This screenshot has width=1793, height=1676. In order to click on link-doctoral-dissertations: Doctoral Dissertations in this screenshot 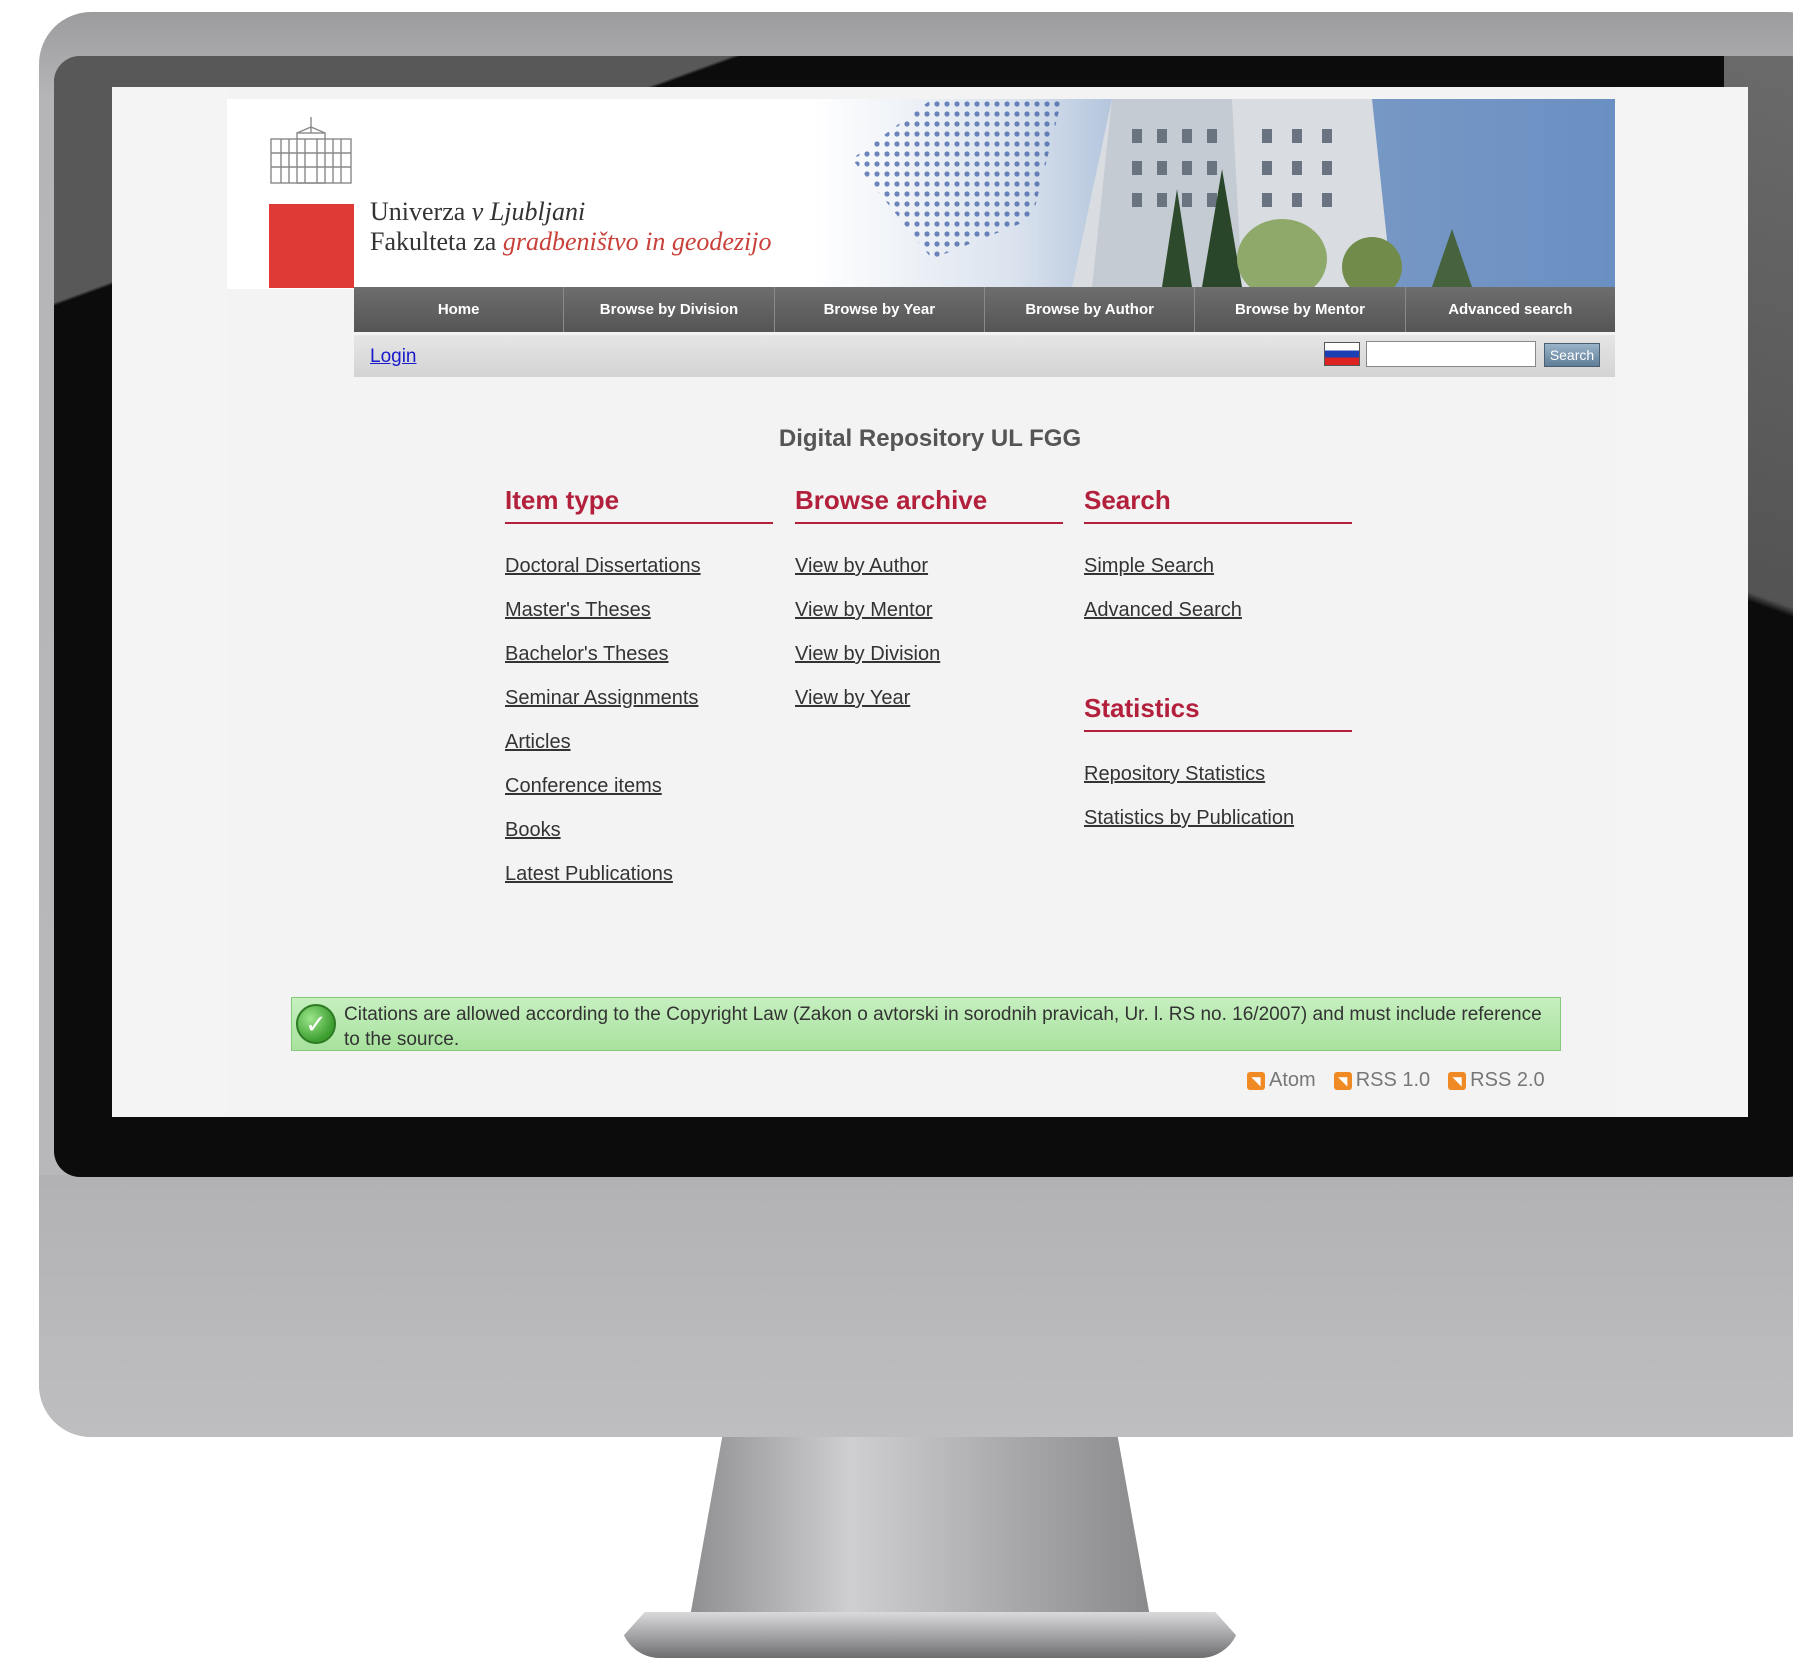, I will do `click(639, 566)`.